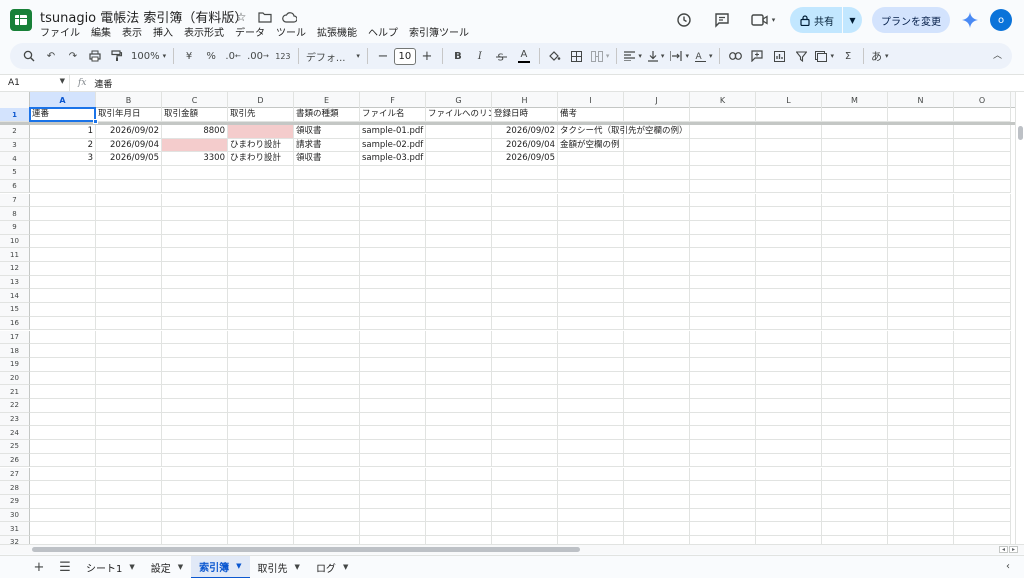  Describe the element at coordinates (911, 20) in the screenshot. I see `change-plan-button: プランを変更` at that location.